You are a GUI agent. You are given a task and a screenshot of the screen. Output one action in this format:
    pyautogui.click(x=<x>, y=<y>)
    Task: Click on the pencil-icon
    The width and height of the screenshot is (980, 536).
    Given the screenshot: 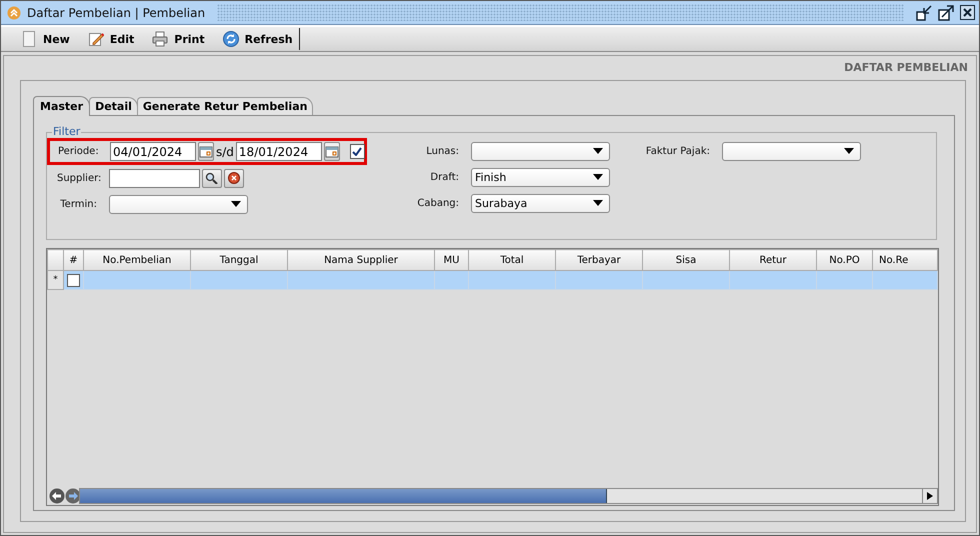 What is the action you would take?
    pyautogui.click(x=96, y=39)
    